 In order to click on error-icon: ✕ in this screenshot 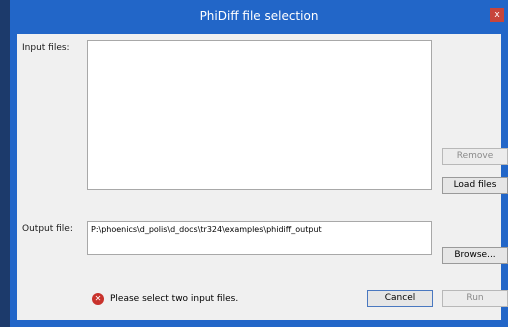, I will do `click(98, 299)`.